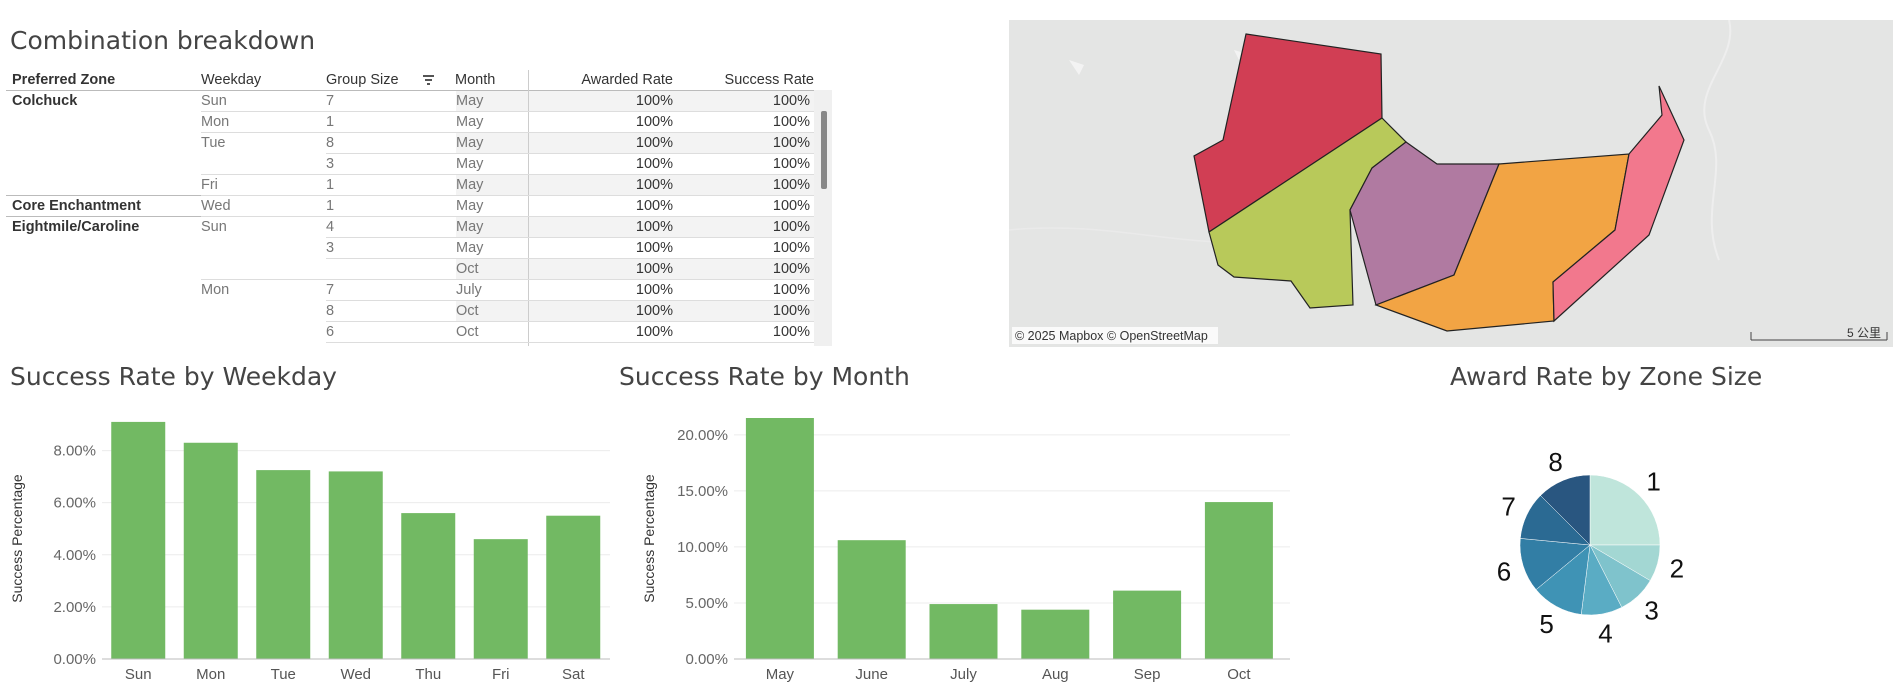  What do you see at coordinates (573, 674) in the screenshot?
I see `x-tick-label: Sat` at bounding box center [573, 674].